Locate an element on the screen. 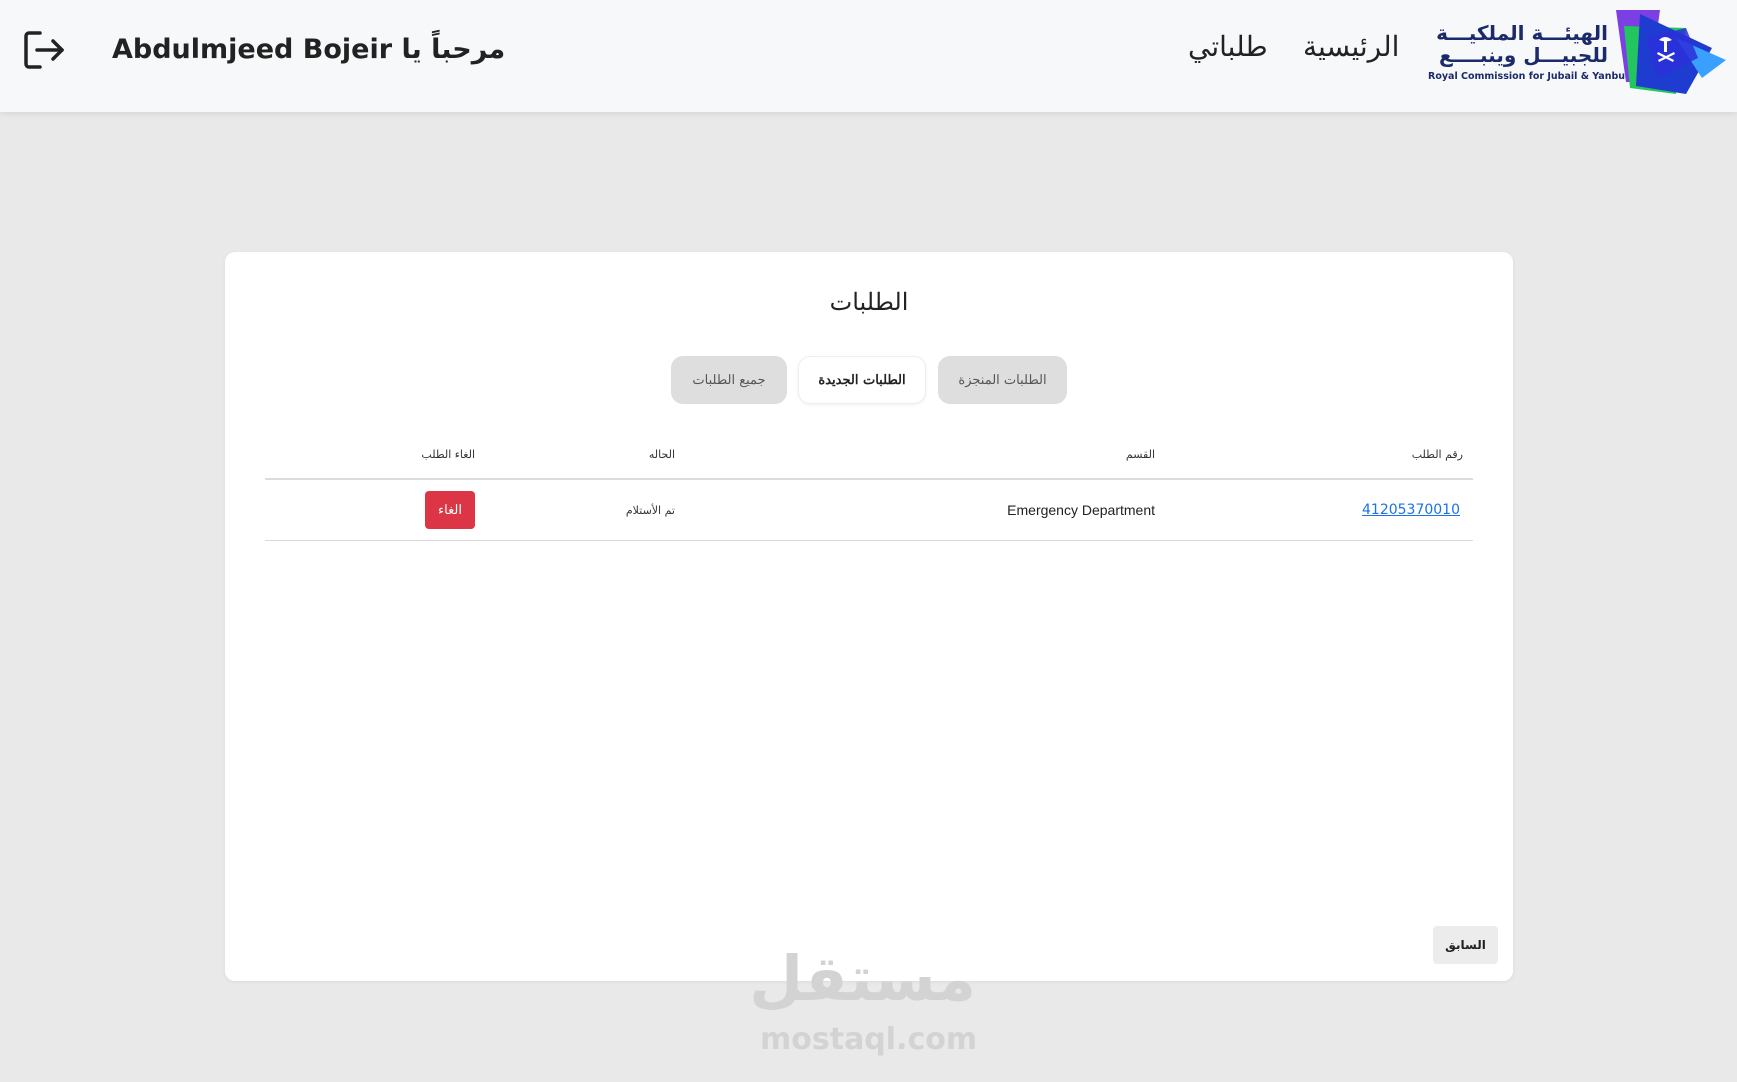 Image resolution: width=1737 pixels, height=1082 pixels. request-number-link: 41205370010 is located at coordinates (1411, 510).